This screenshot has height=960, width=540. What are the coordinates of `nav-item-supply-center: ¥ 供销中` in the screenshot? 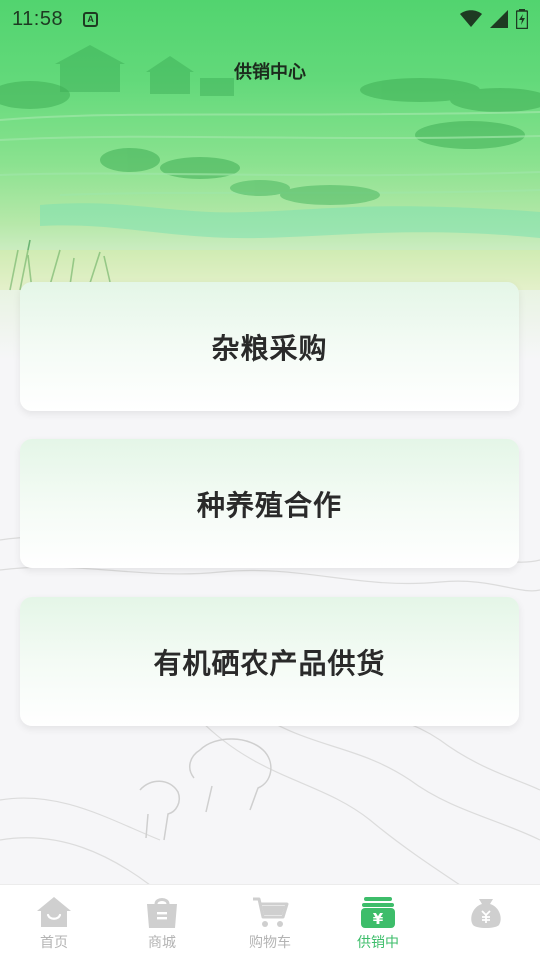 It's located at (378, 922).